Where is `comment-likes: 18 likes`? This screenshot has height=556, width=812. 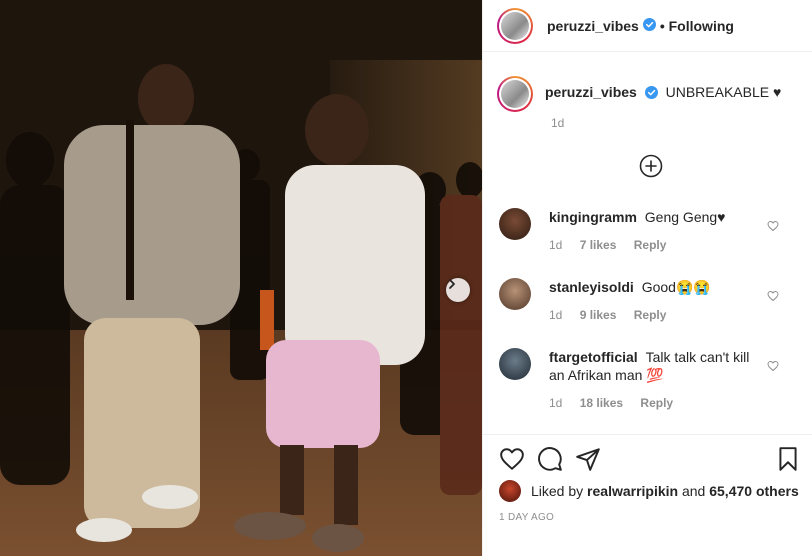
comment-likes: 18 likes is located at coordinates (601, 403).